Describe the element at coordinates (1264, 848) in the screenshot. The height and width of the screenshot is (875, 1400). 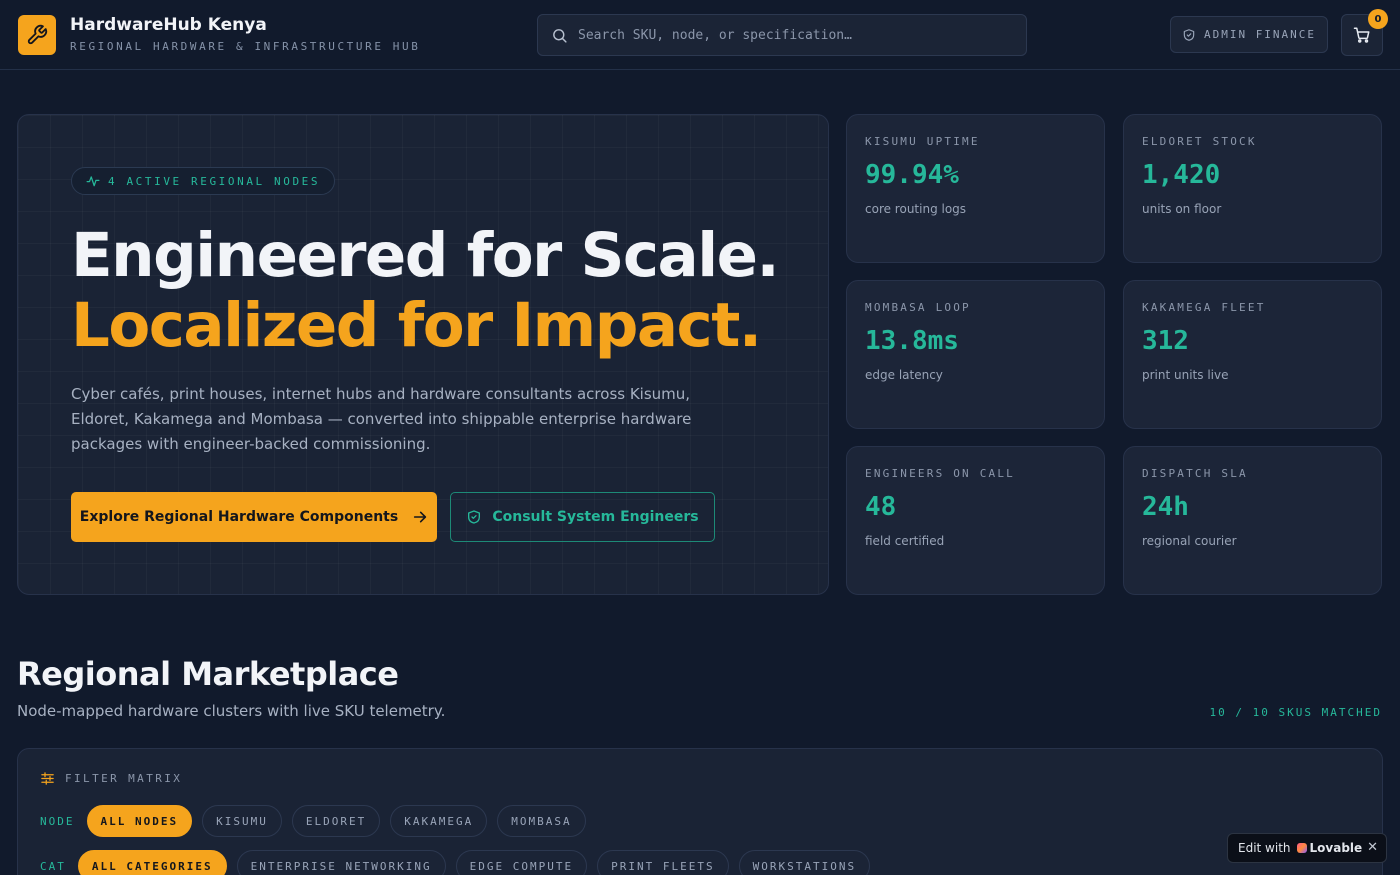
I see `lovable-prefix: Edit with` at that location.